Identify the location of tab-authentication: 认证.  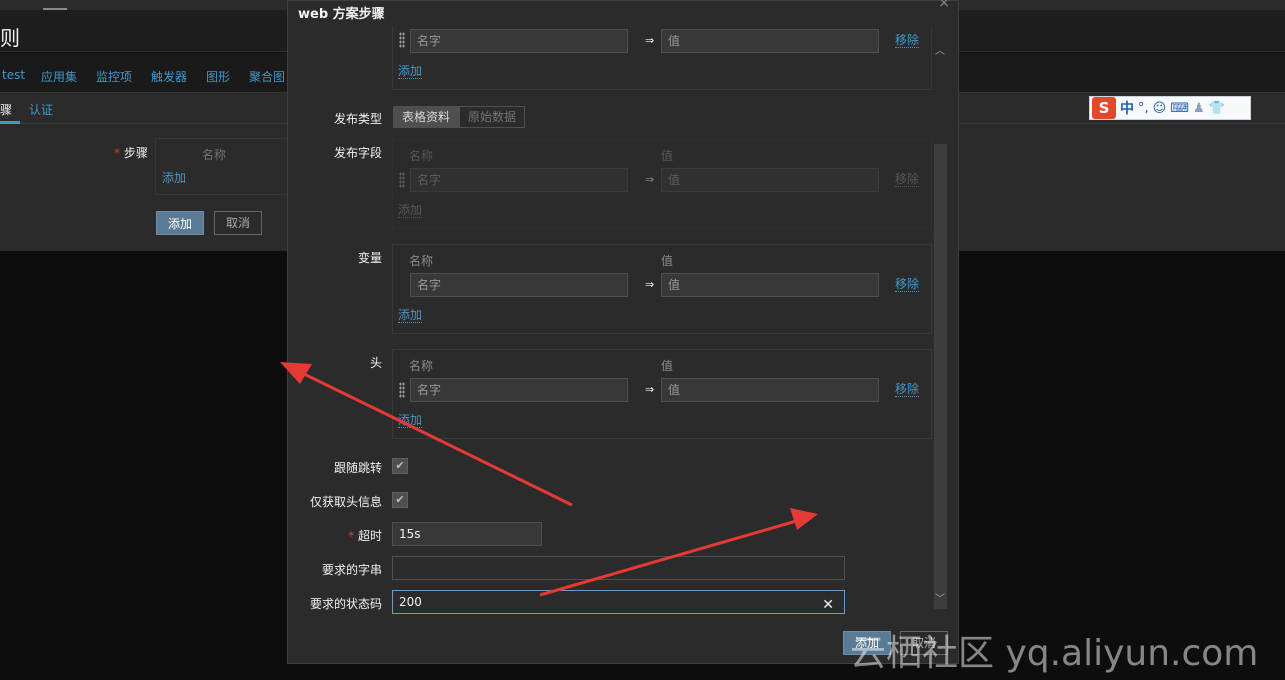
(41, 109).